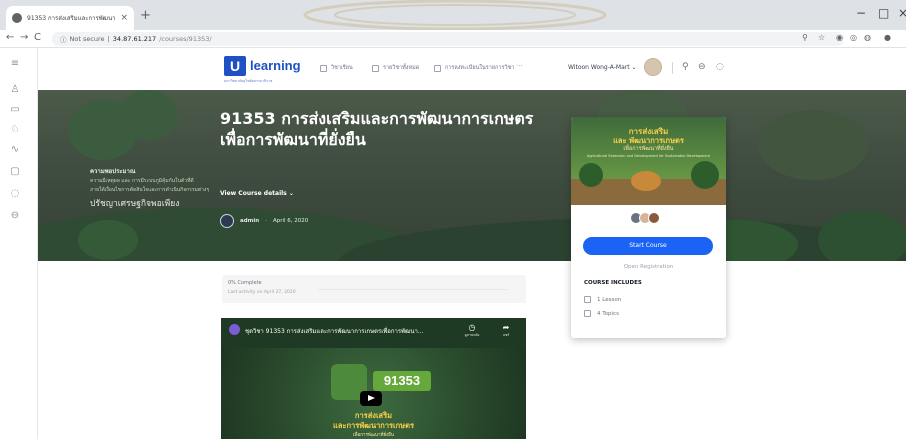  I want to click on zoom-icon: ⚲, so click(805, 37).